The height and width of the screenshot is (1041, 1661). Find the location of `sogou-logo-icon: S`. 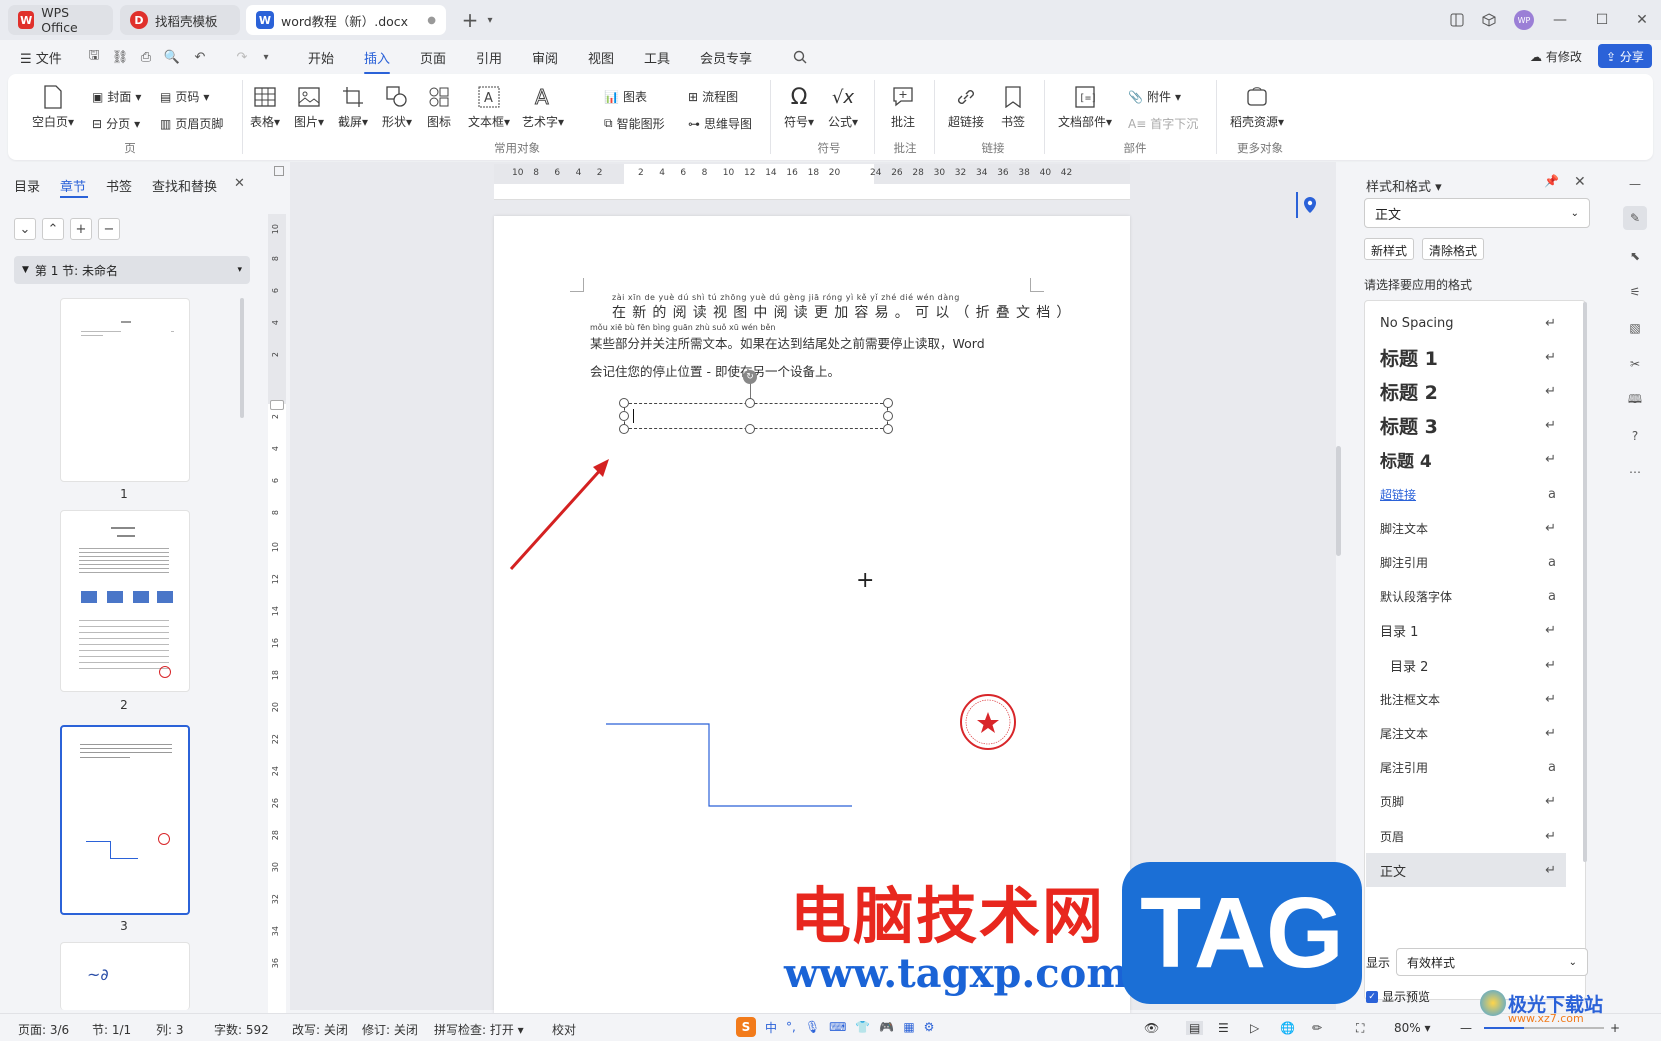

sogou-logo-icon: S is located at coordinates (746, 1027).